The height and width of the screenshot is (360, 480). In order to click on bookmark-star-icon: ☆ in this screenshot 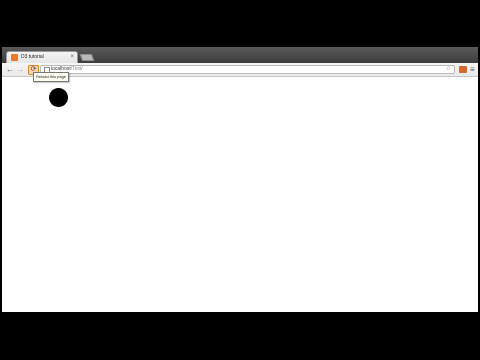, I will do `click(448, 69)`.